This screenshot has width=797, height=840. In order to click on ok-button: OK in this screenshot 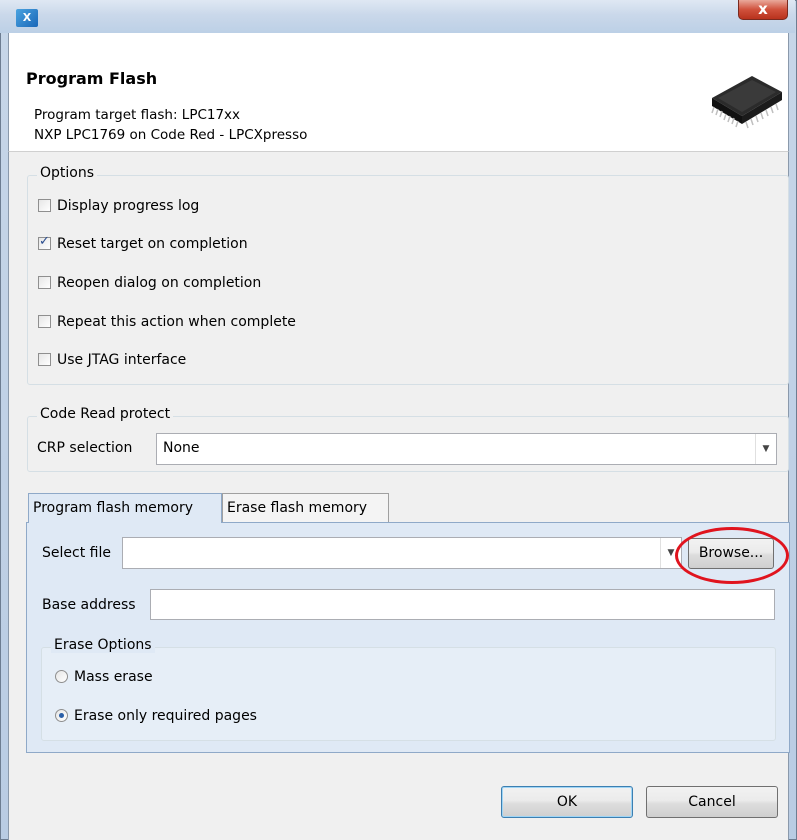, I will do `click(567, 802)`.